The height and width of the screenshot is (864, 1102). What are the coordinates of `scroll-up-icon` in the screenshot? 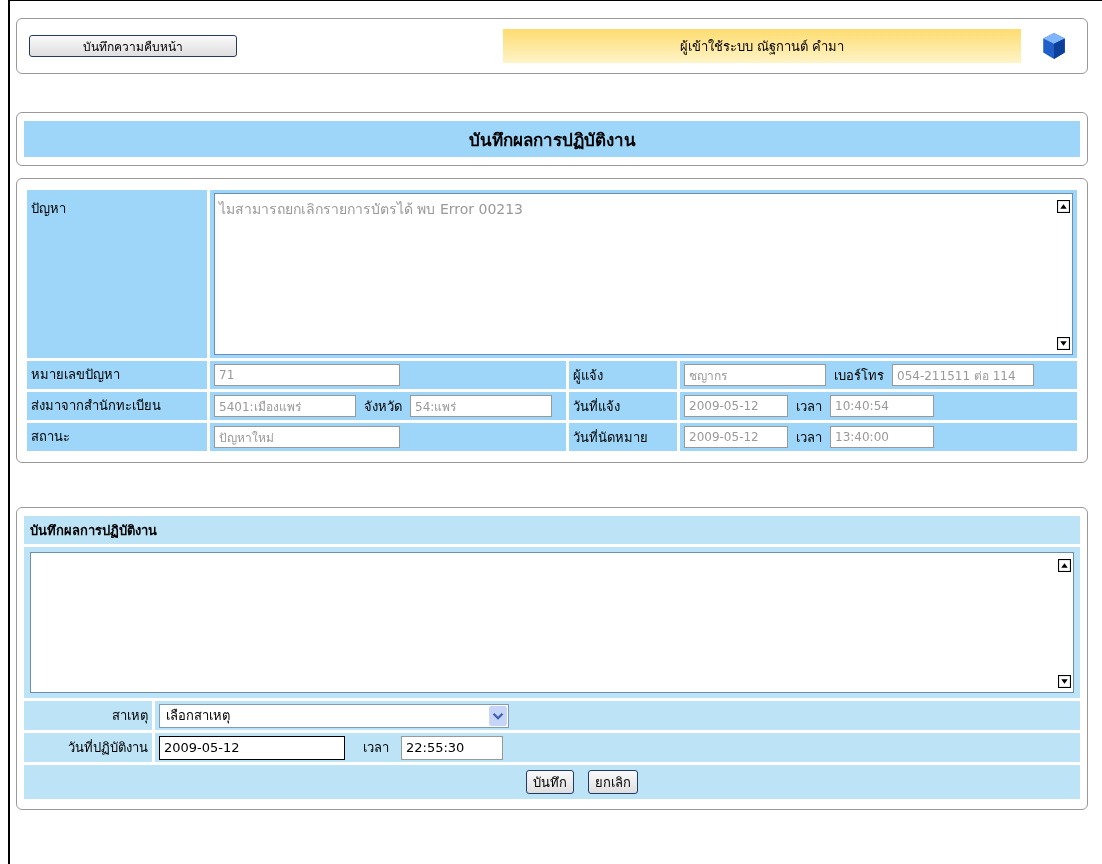 It's located at (1064, 565).